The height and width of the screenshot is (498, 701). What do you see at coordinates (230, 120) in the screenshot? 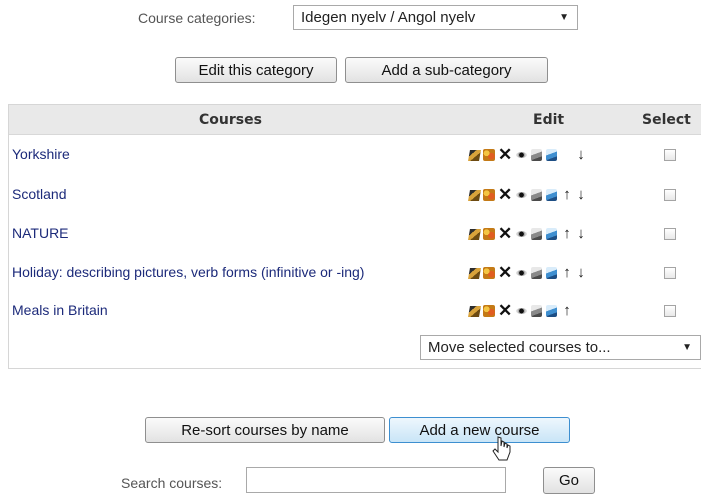
I see `header-courses: Courses` at bounding box center [230, 120].